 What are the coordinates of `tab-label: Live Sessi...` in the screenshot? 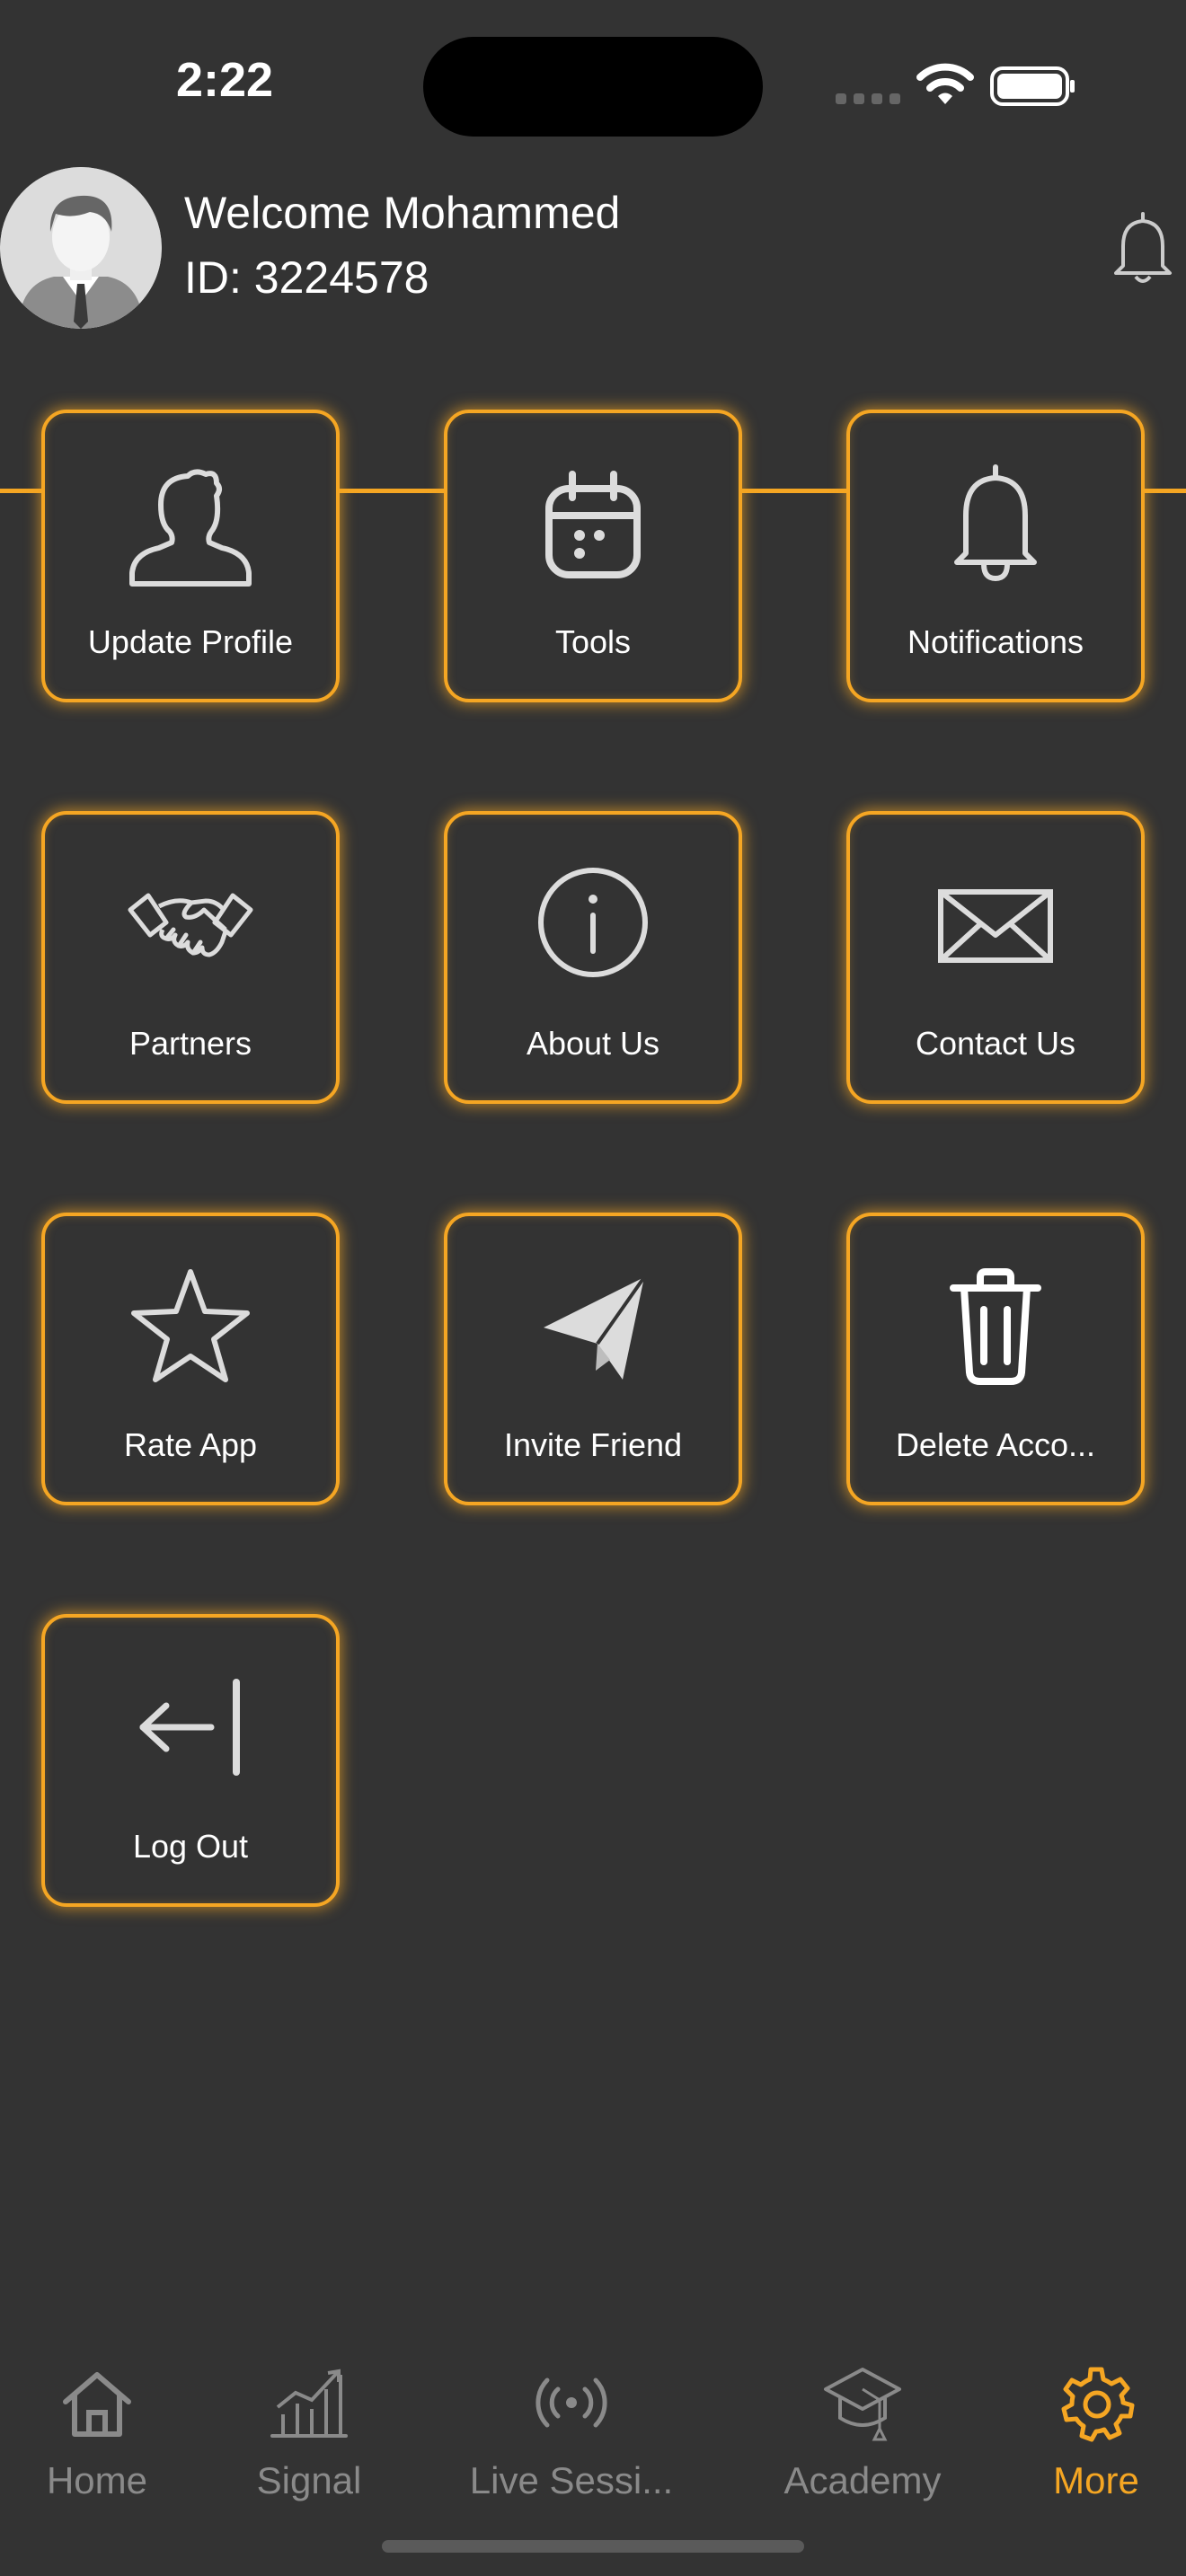 It's located at (571, 2480).